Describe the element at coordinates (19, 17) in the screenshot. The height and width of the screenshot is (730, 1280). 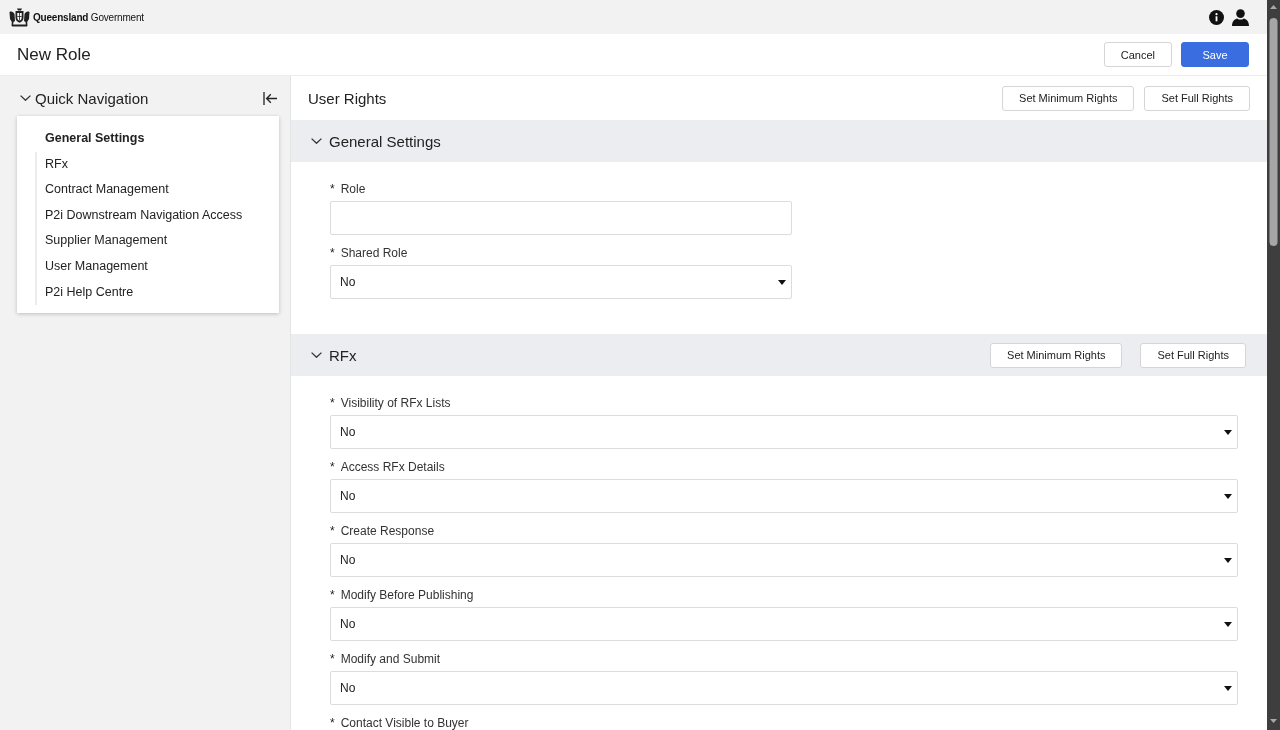
I see `crest-icon` at that location.